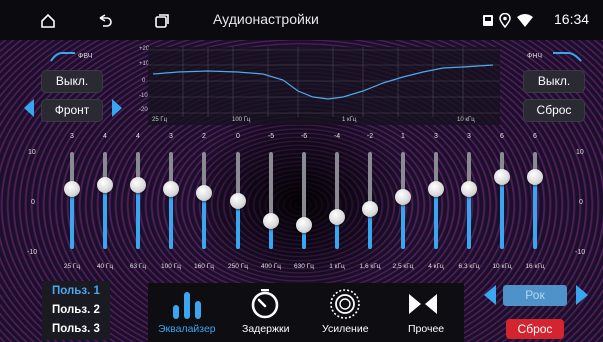 The image size is (603, 342). Describe the element at coordinates (187, 329) in the screenshot. I see `nav-equalizer-label: Эквалайзер` at that location.